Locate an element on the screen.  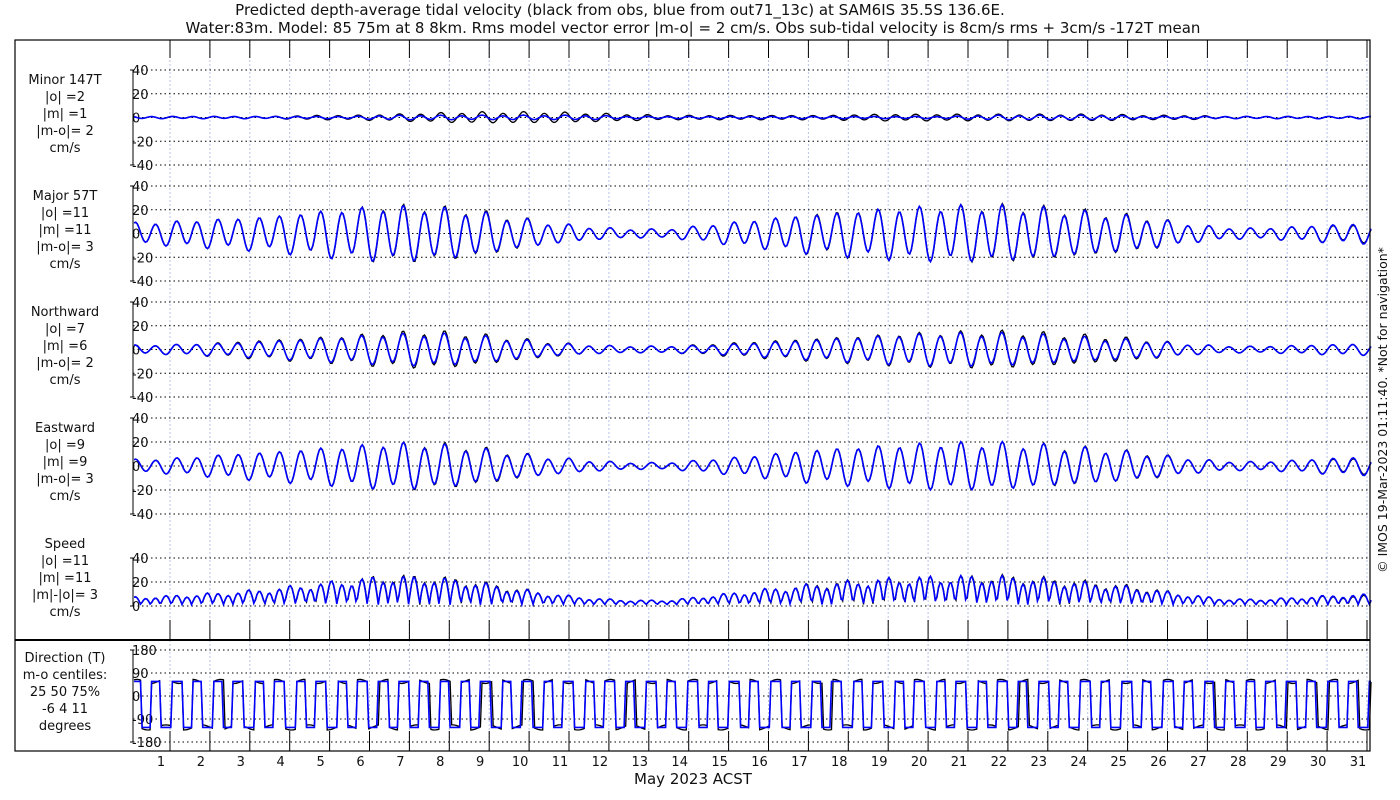
panel-label-line: |m| =9 is located at coordinates (65, 462).